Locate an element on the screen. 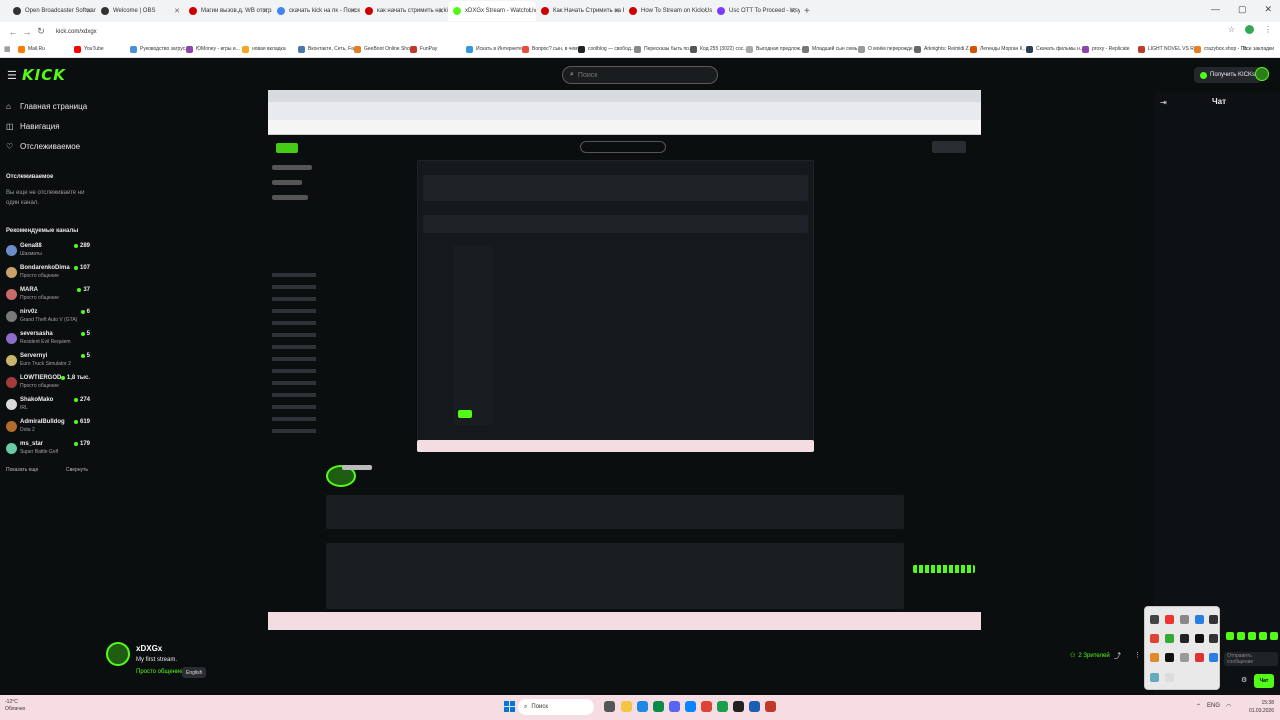 The image size is (1280, 720). search-box: ⌕ is located at coordinates (640, 75).